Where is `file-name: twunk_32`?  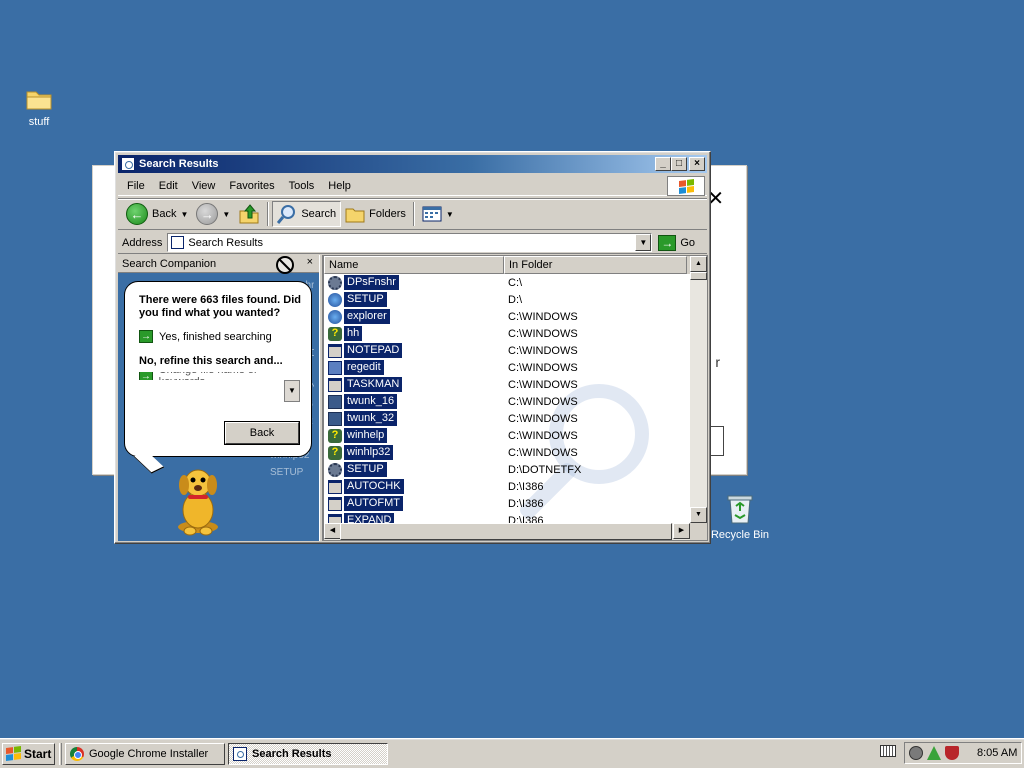
file-name: twunk_32 is located at coordinates (371, 418).